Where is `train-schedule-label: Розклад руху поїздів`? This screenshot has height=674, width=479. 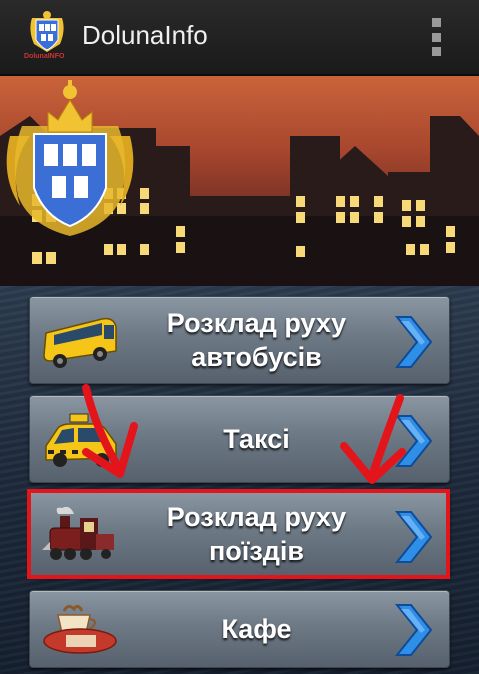 train-schedule-label: Розклад руху поїздів is located at coordinates (256, 534).